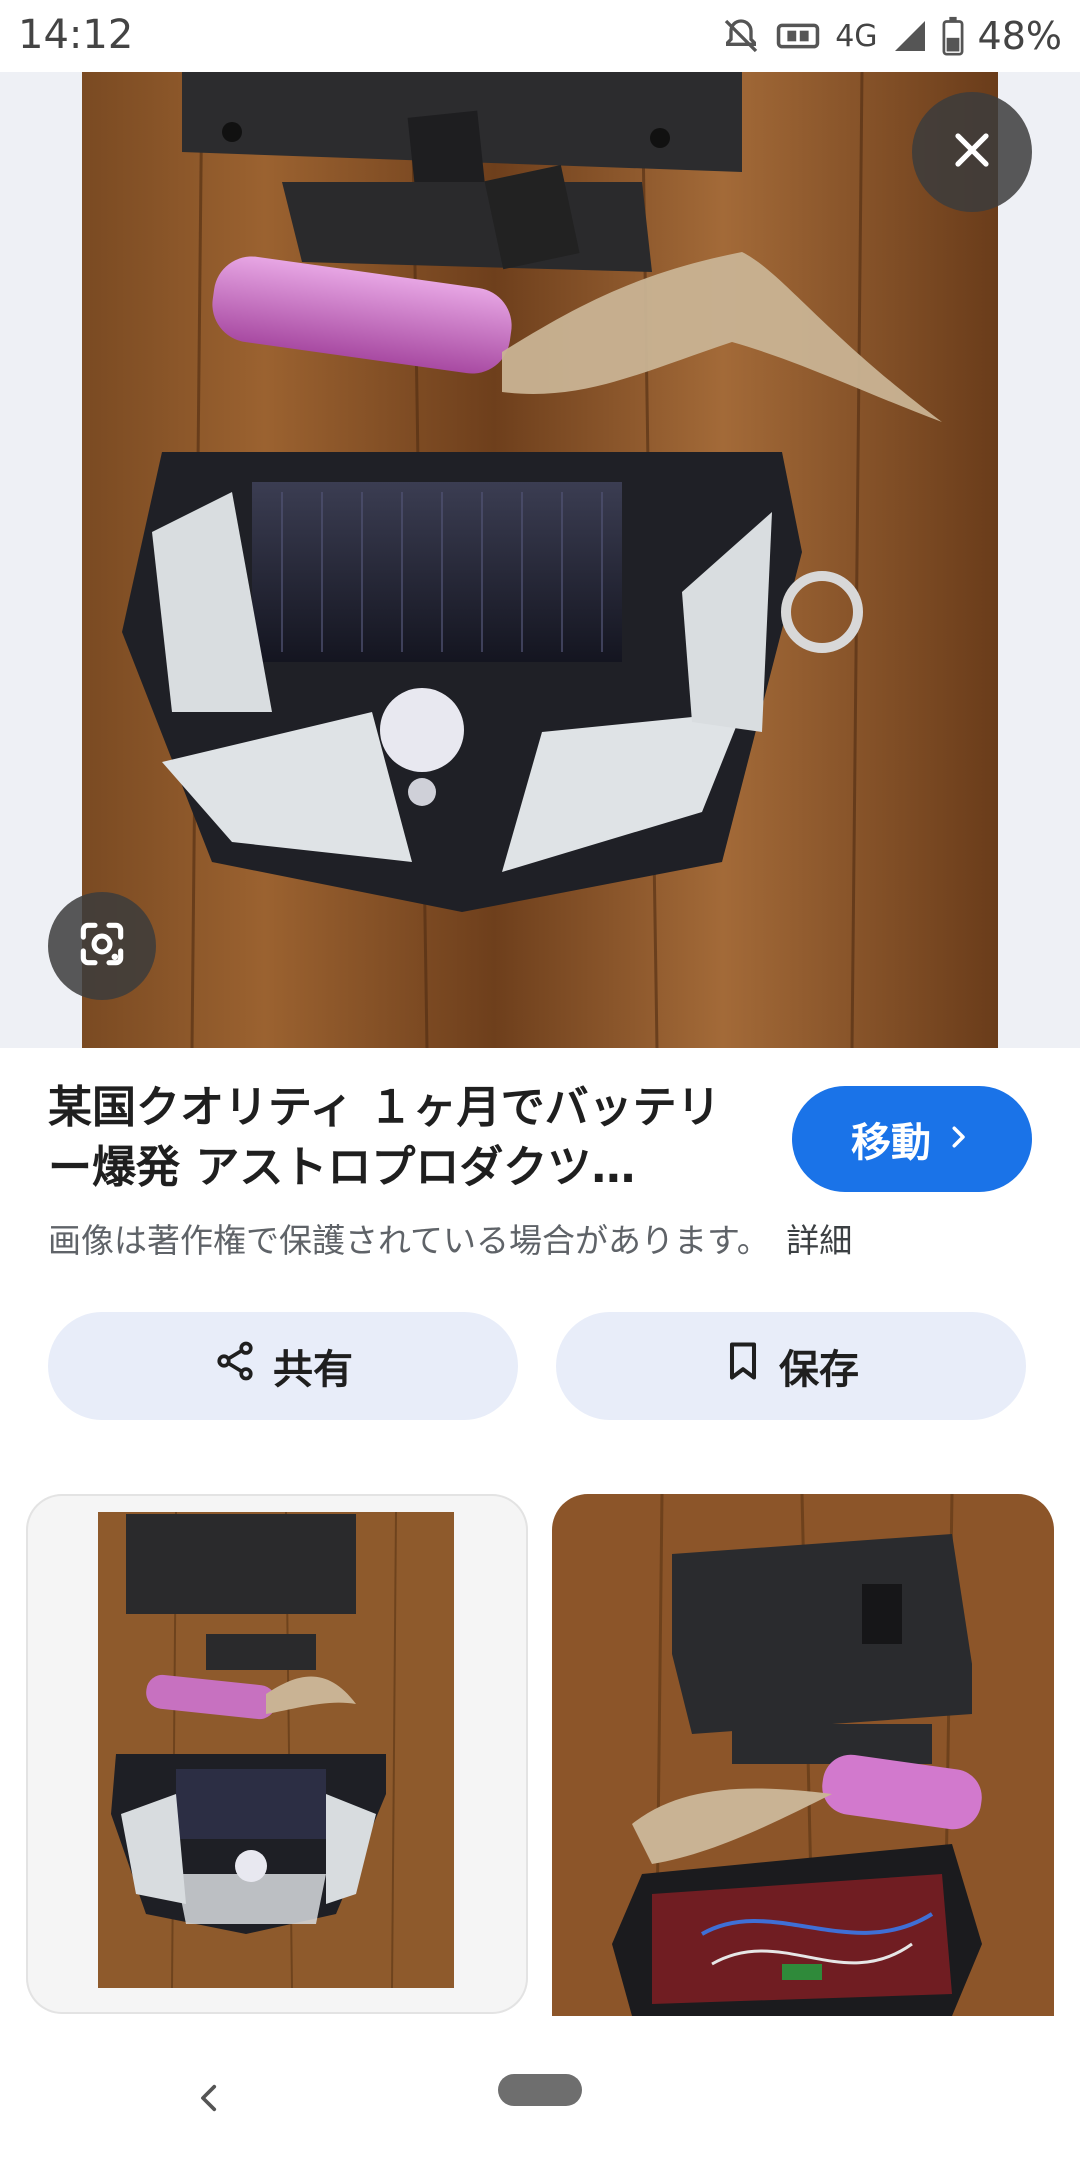 This screenshot has width=1080, height=2160. What do you see at coordinates (76, 35) in the screenshot?
I see `status-time: 14:12` at bounding box center [76, 35].